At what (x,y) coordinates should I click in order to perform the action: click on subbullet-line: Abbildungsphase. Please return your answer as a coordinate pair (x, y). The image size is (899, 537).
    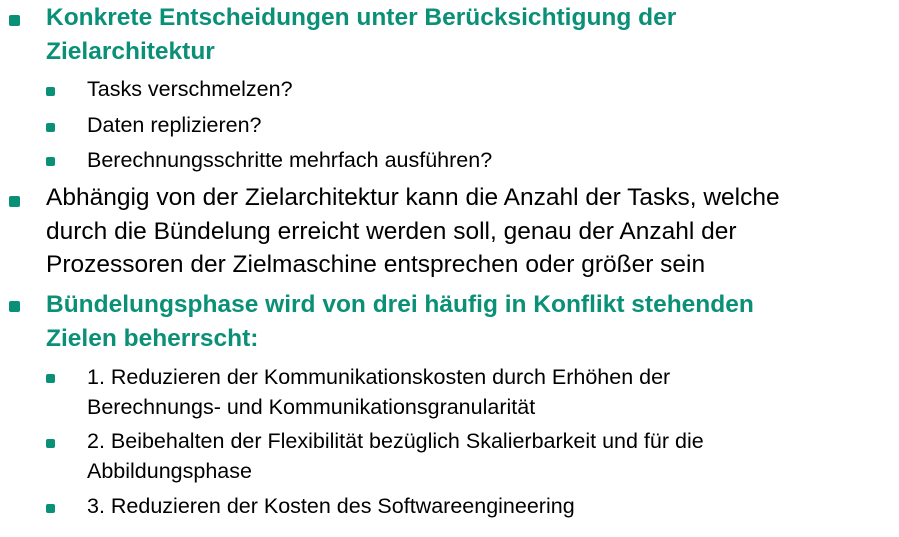
    Looking at the image, I should click on (169, 471).